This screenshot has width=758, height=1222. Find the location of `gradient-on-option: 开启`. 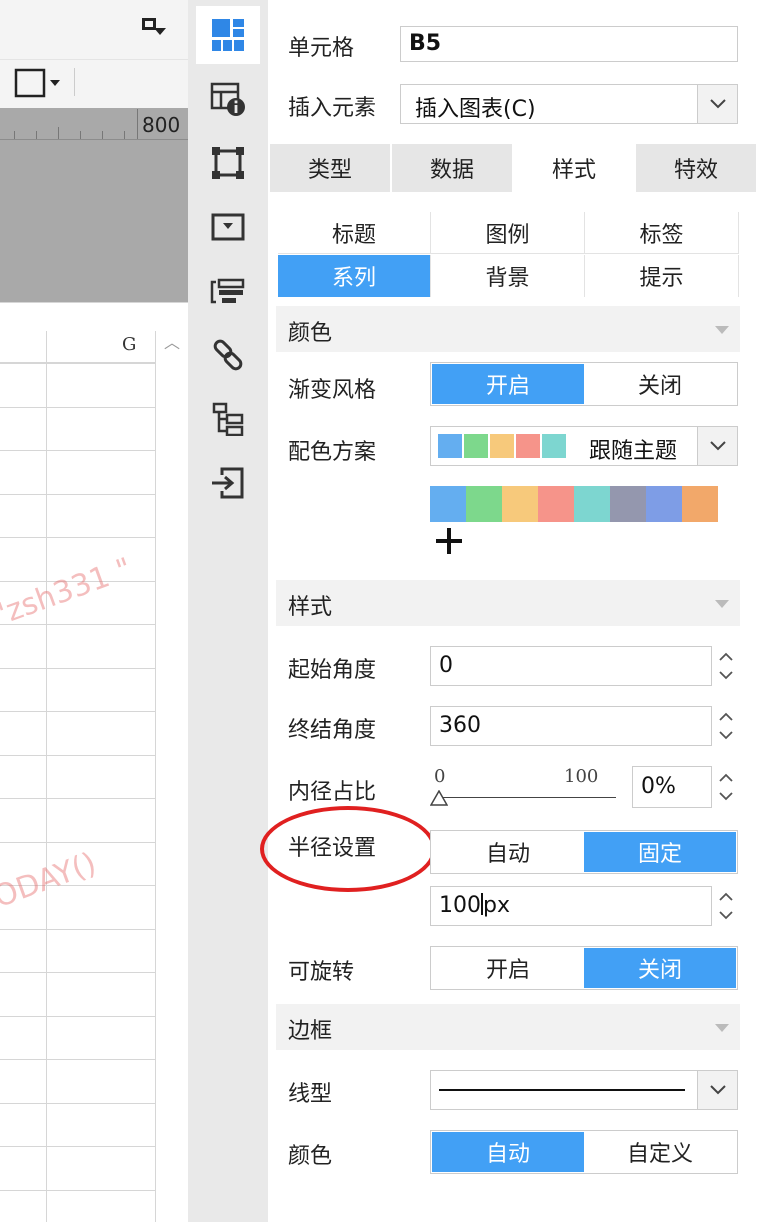

gradient-on-option: 开启 is located at coordinates (508, 384).